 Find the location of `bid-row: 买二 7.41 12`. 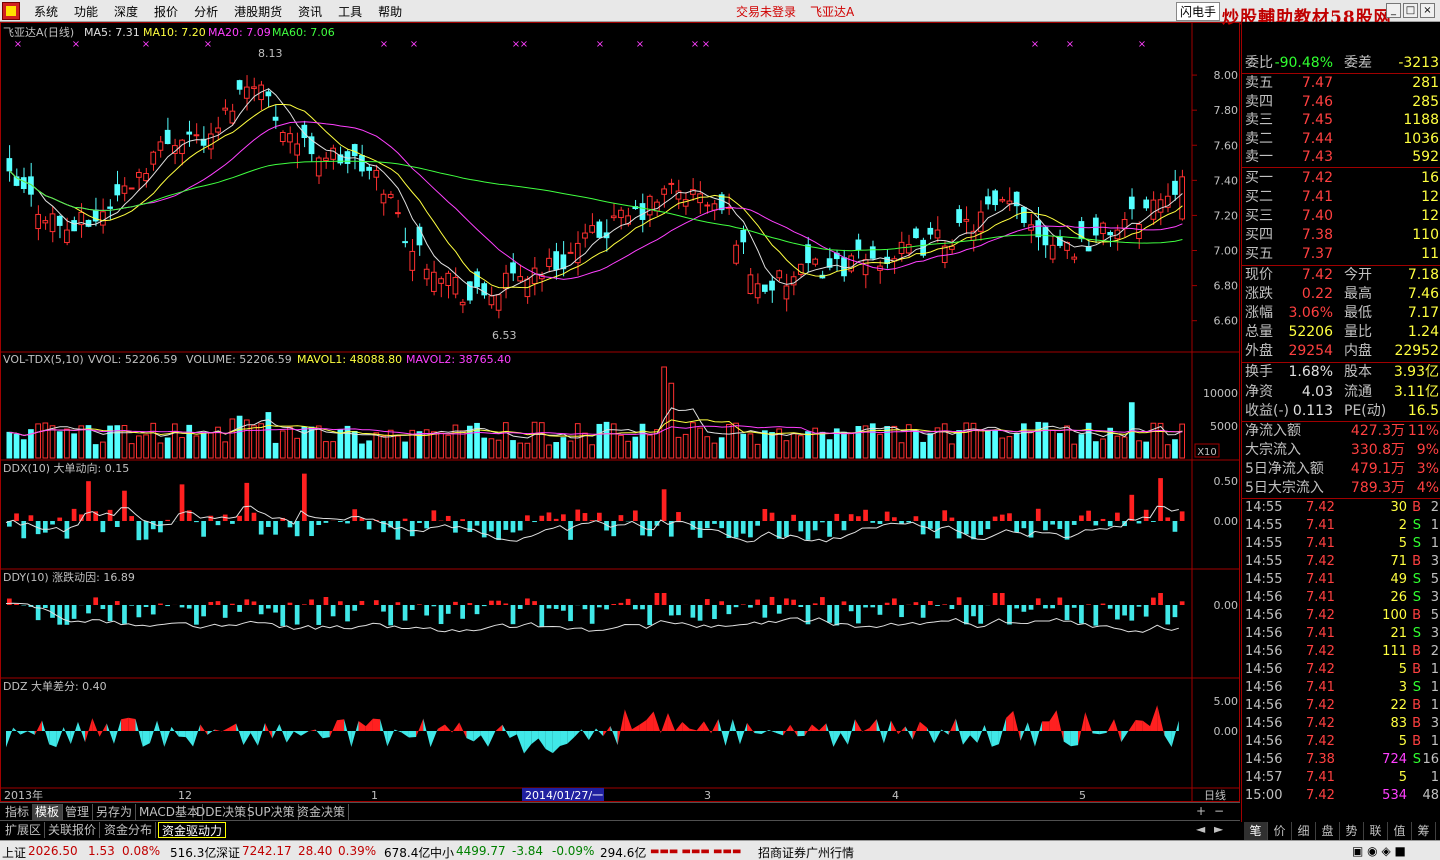

bid-row: 买二 7.41 12 is located at coordinates (1341, 197).